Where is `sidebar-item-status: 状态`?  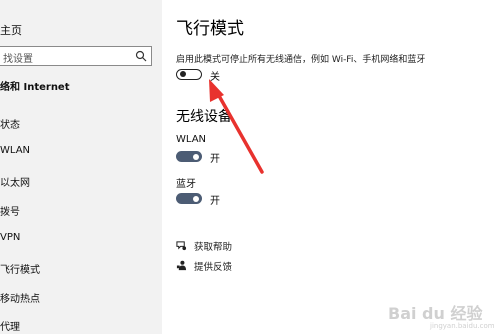 sidebar-item-status: 状态 is located at coordinates (10, 123).